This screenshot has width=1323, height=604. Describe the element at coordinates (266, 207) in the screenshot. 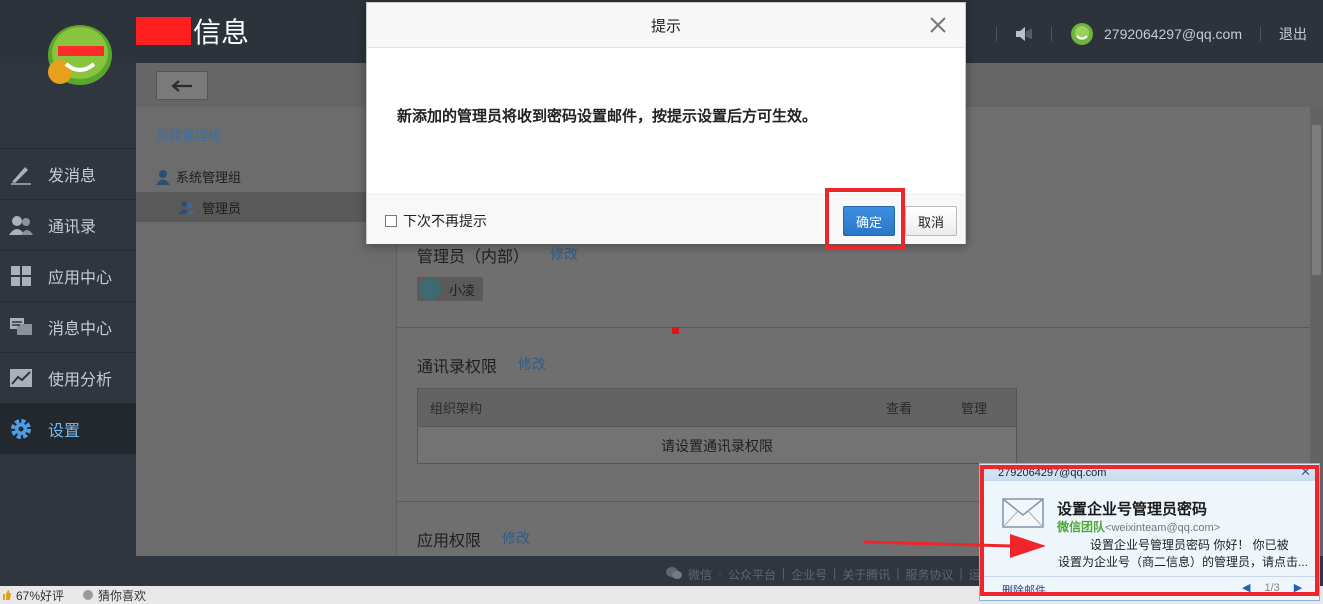

I see `tree-node-administrator: 管理员` at that location.